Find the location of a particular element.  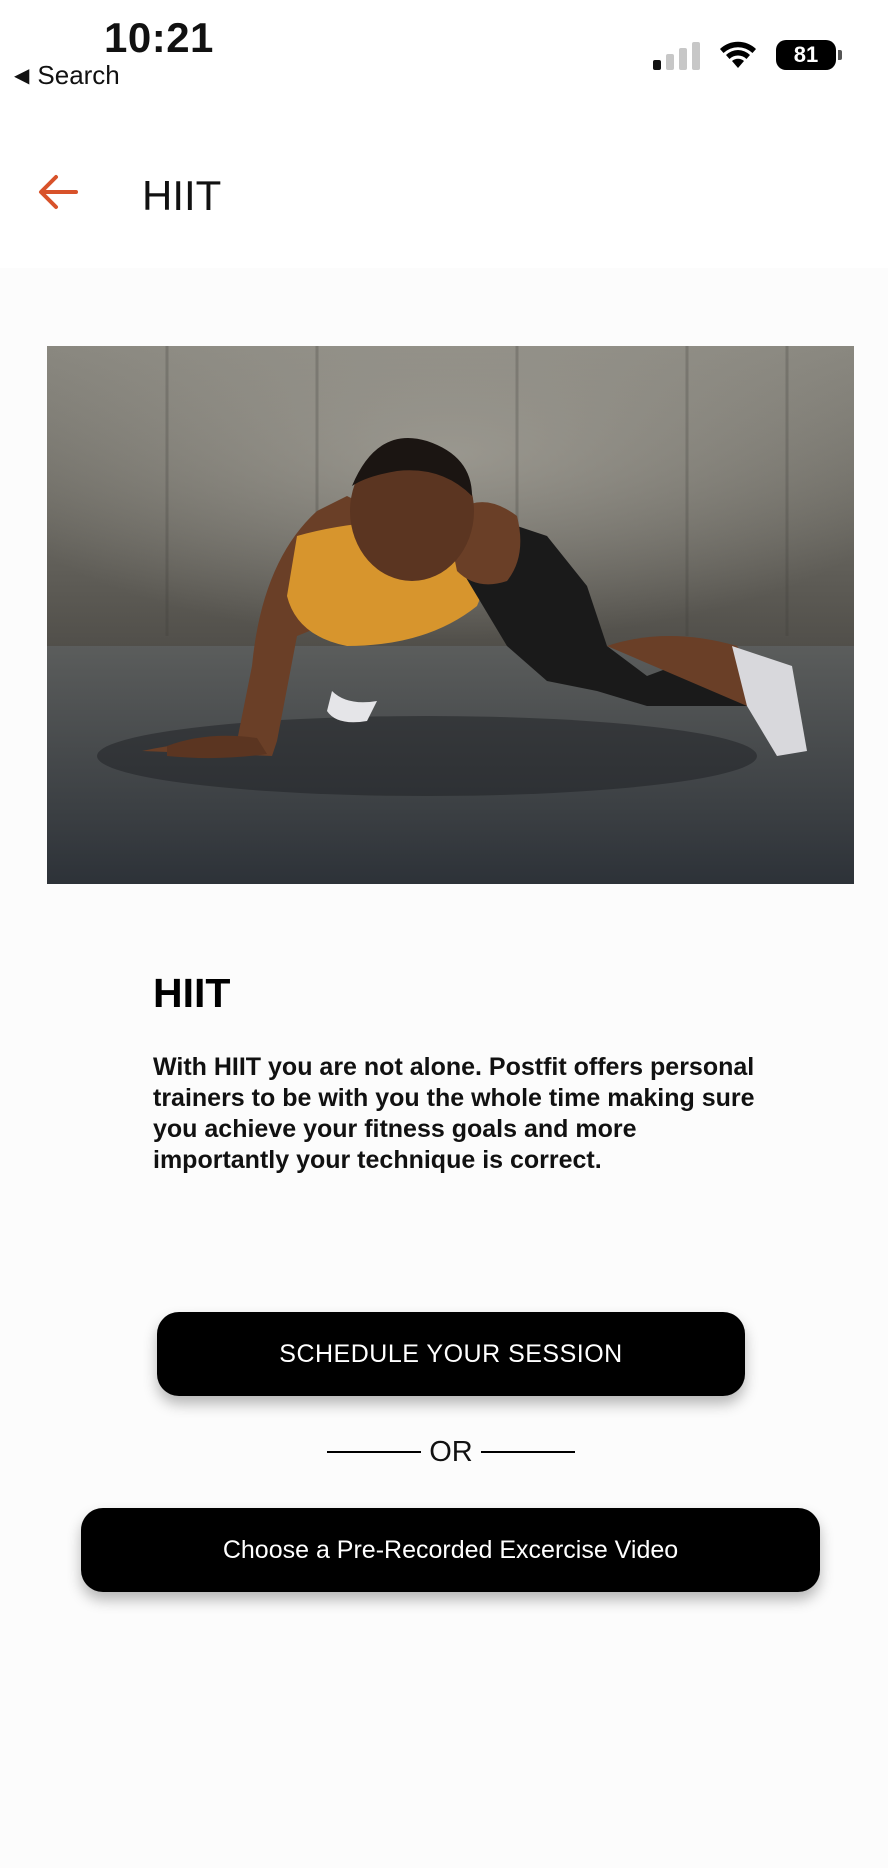

status-bar: 10:21 ◀ Search 81 is located at coordinates (444, 50).